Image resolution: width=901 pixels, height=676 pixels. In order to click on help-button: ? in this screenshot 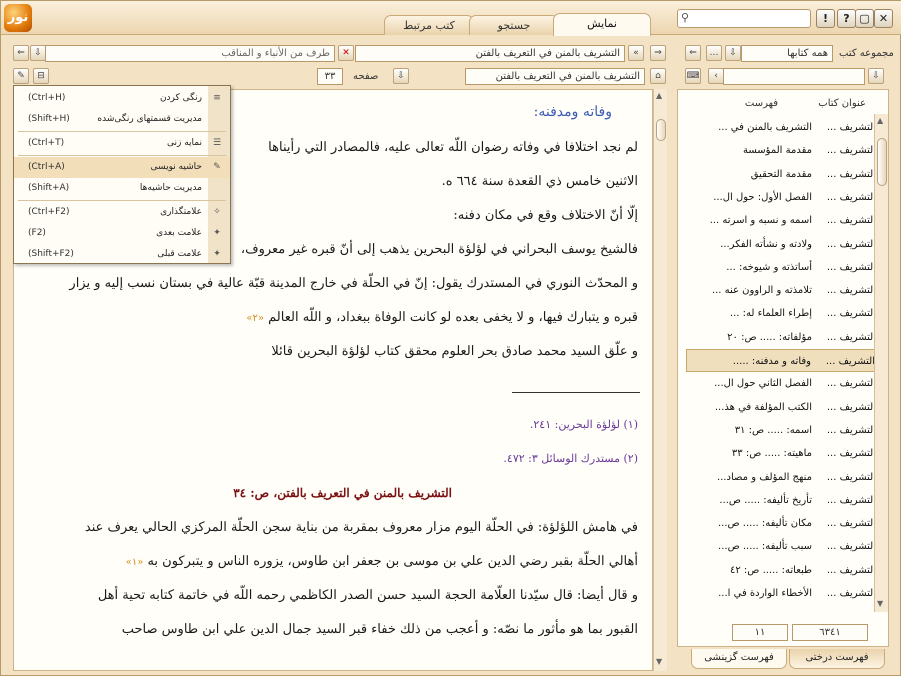, I will do `click(846, 18)`.